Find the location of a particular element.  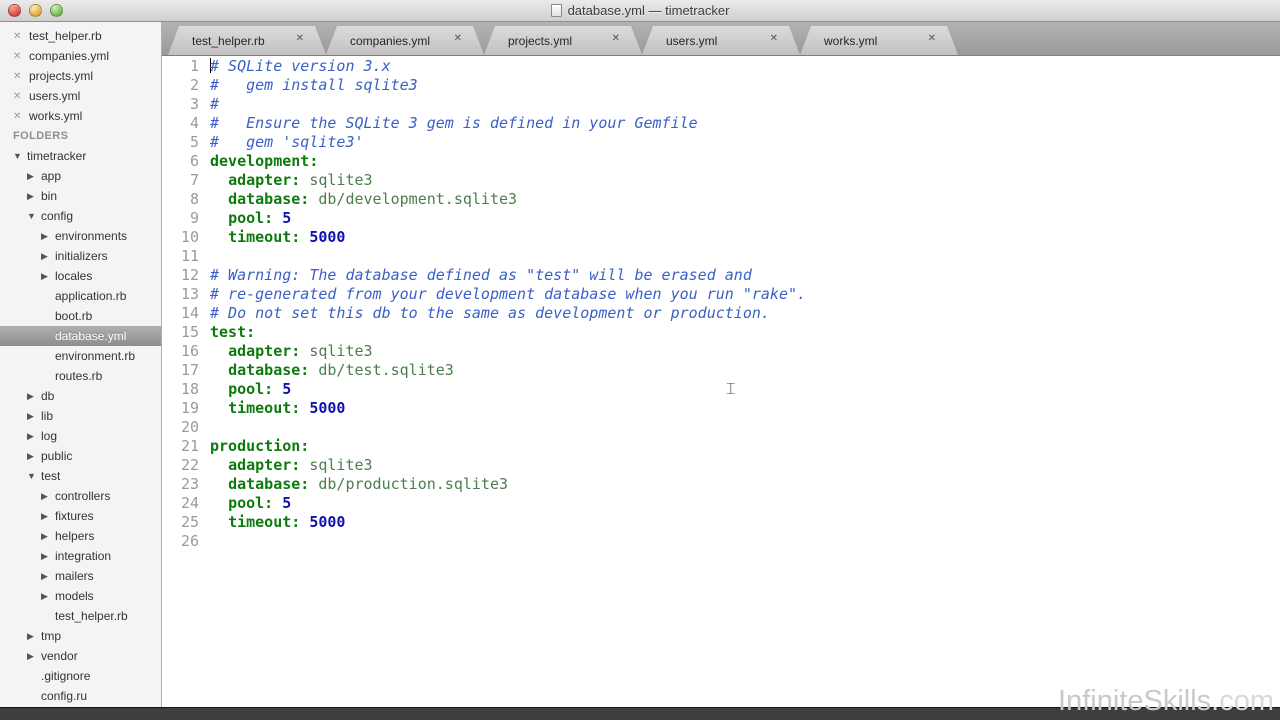

open-file-item: ✕ projects.yml is located at coordinates (80, 76).